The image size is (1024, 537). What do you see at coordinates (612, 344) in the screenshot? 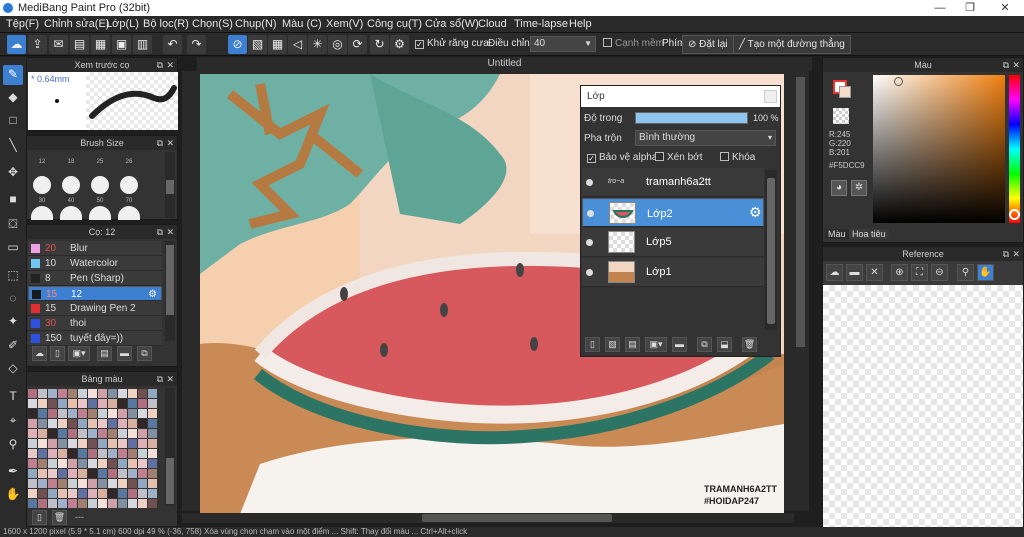
I see `new-halftone-layer-icon: ▧` at bounding box center [612, 344].